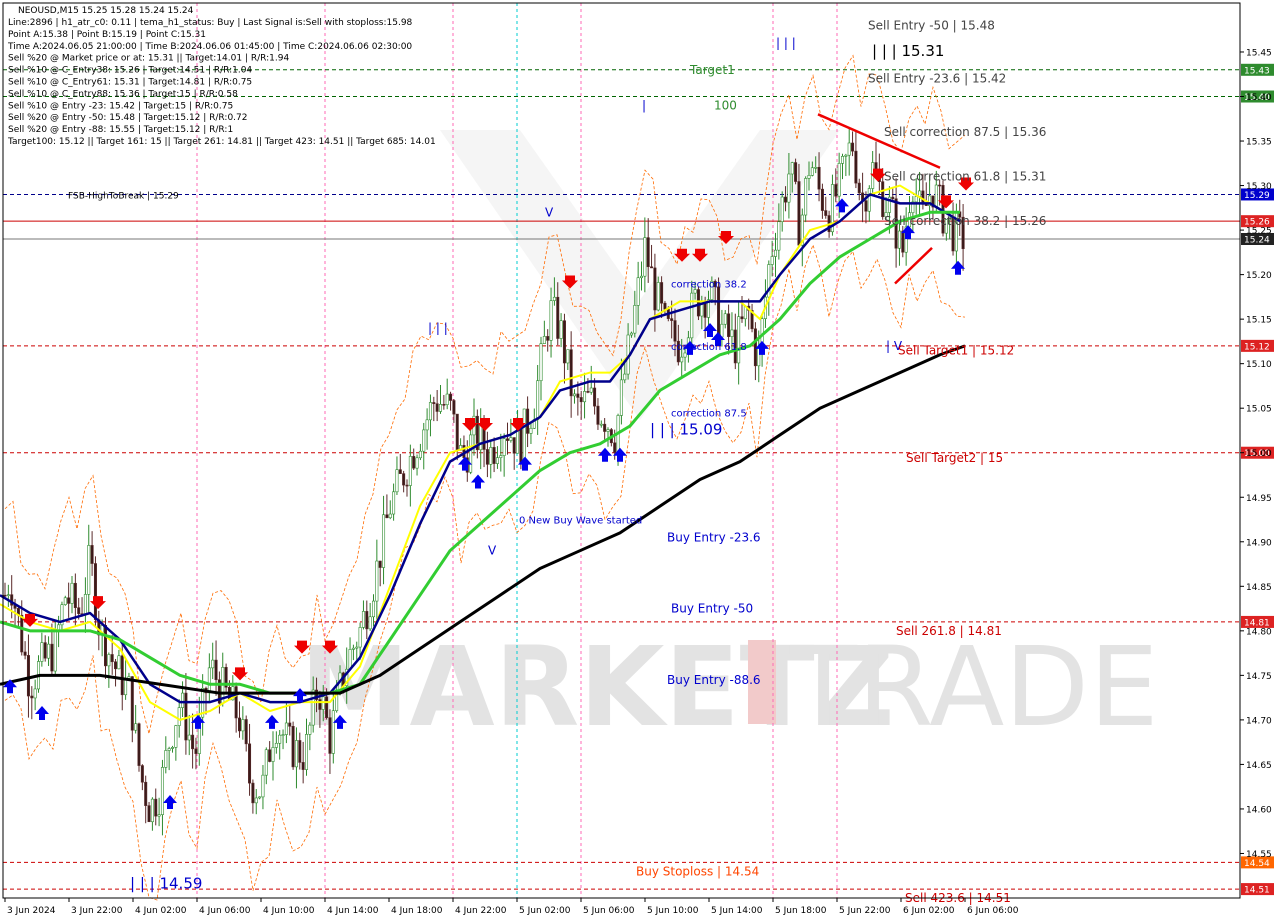 The width and height of the screenshot is (1280, 924). I want to click on level-price-label: 14.51, so click(1257, 891).